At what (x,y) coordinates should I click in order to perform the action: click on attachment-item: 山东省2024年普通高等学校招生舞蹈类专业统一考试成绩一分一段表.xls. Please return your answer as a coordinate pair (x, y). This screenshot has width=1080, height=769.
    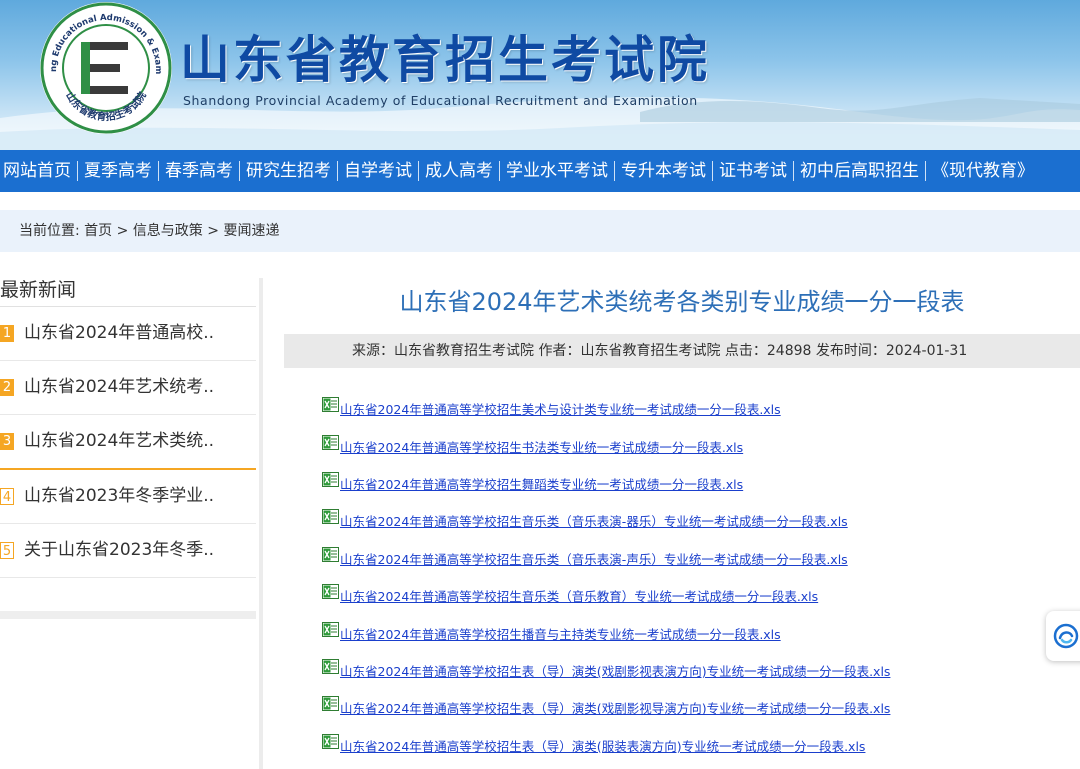
    Looking at the image, I should click on (606, 483).